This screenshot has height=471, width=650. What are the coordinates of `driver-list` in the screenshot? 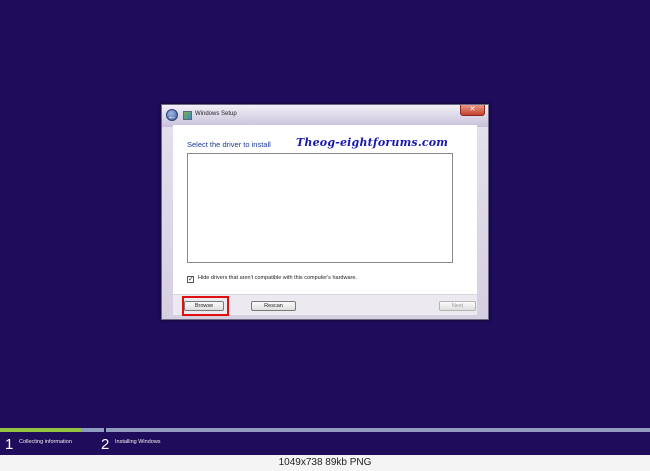 It's located at (320, 208).